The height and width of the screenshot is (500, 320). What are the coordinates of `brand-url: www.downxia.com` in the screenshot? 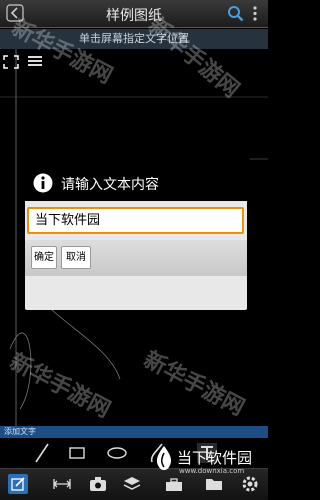 It's located at (212, 471).